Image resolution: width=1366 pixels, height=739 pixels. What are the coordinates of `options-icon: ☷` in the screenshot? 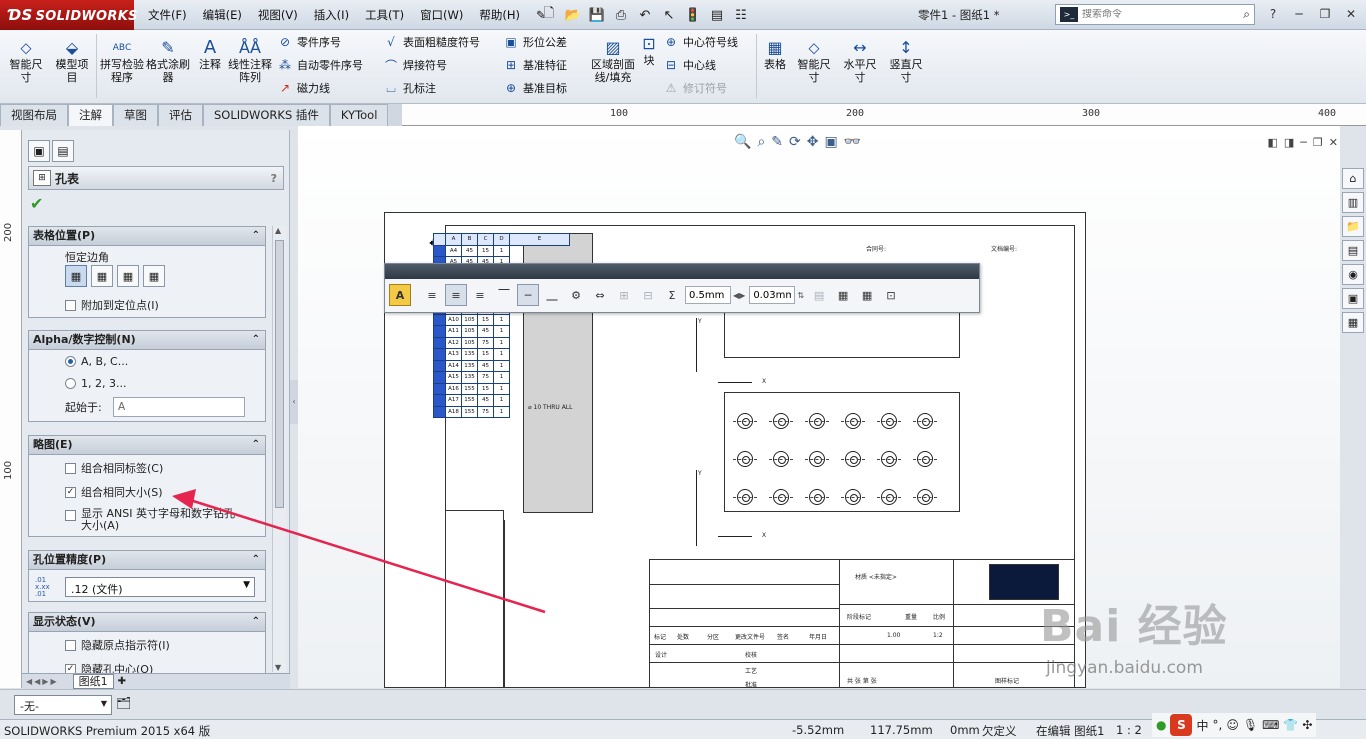 It's located at (741, 15).